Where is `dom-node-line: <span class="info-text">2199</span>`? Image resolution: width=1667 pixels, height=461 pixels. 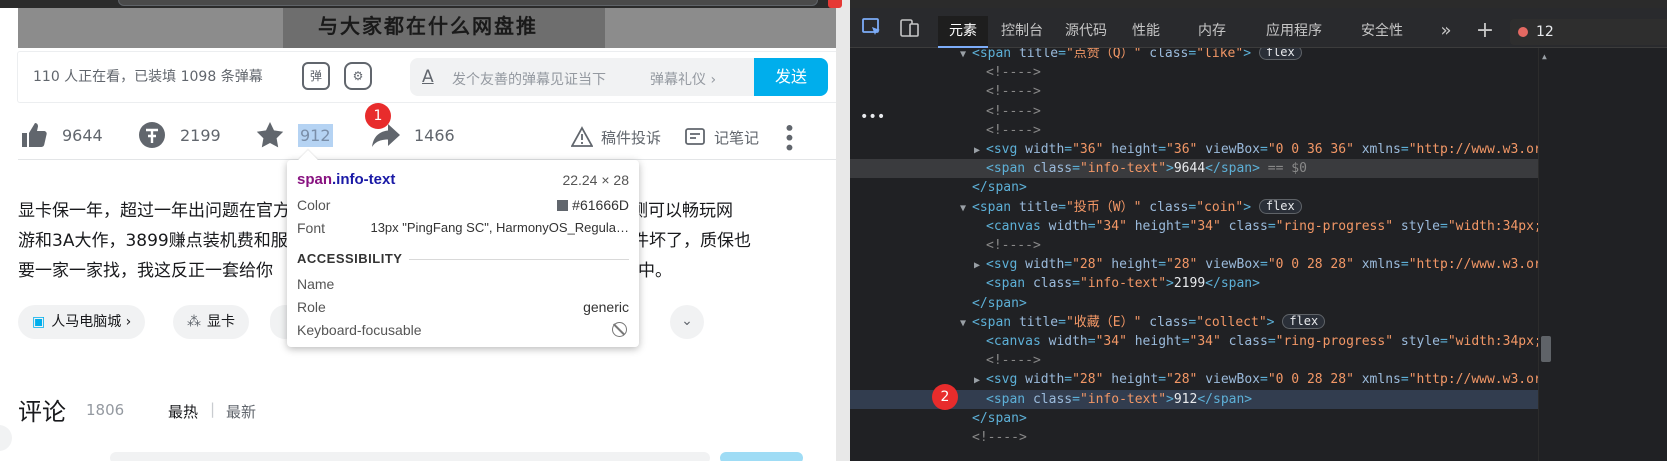 dom-node-line: <span class="info-text">2199</span> is located at coordinates (1195, 283).